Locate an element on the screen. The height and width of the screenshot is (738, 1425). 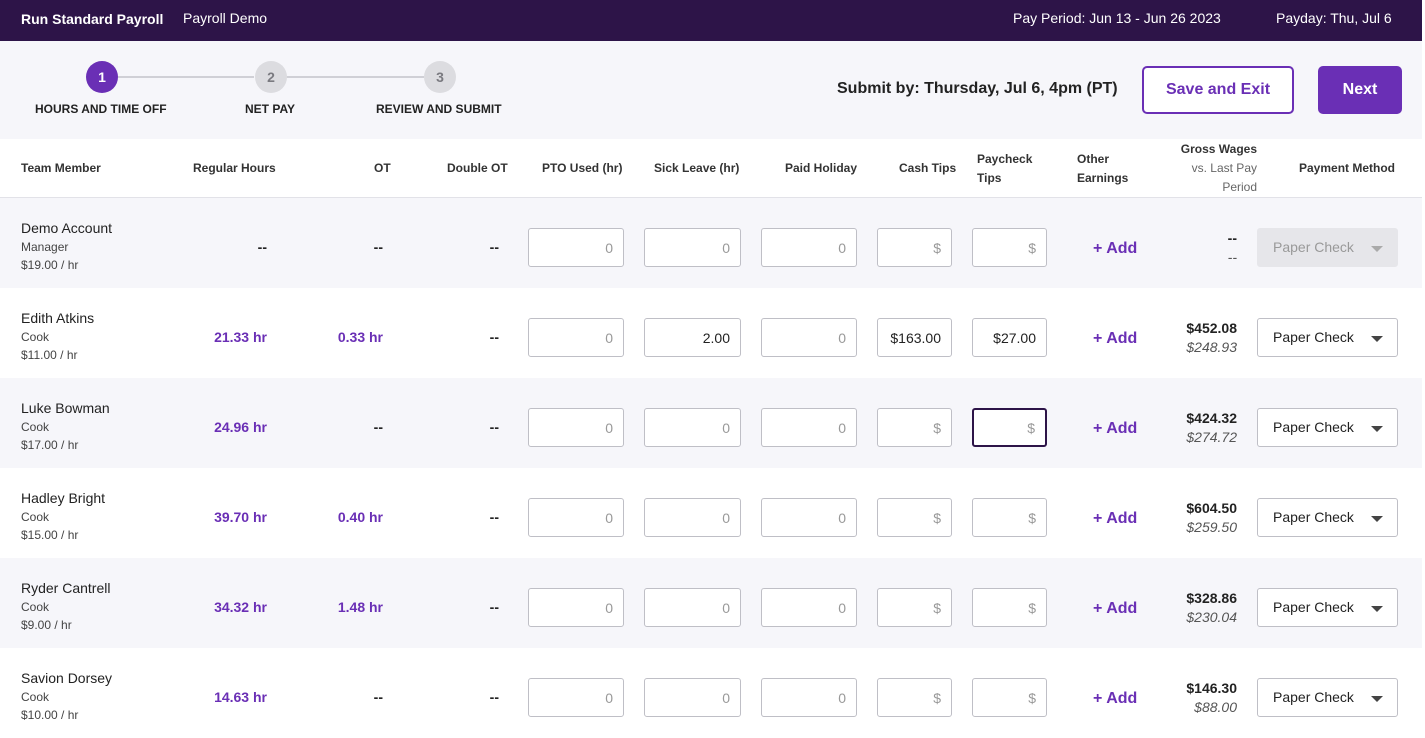
employee-name: Hadley Bright is located at coordinates (63, 498).